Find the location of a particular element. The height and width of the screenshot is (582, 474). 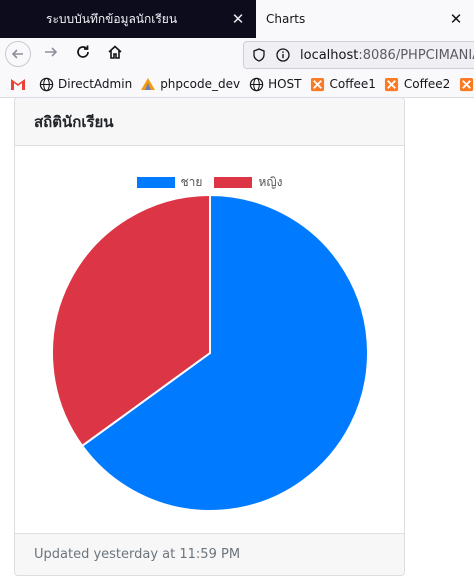

reload-icon is located at coordinates (83, 54).